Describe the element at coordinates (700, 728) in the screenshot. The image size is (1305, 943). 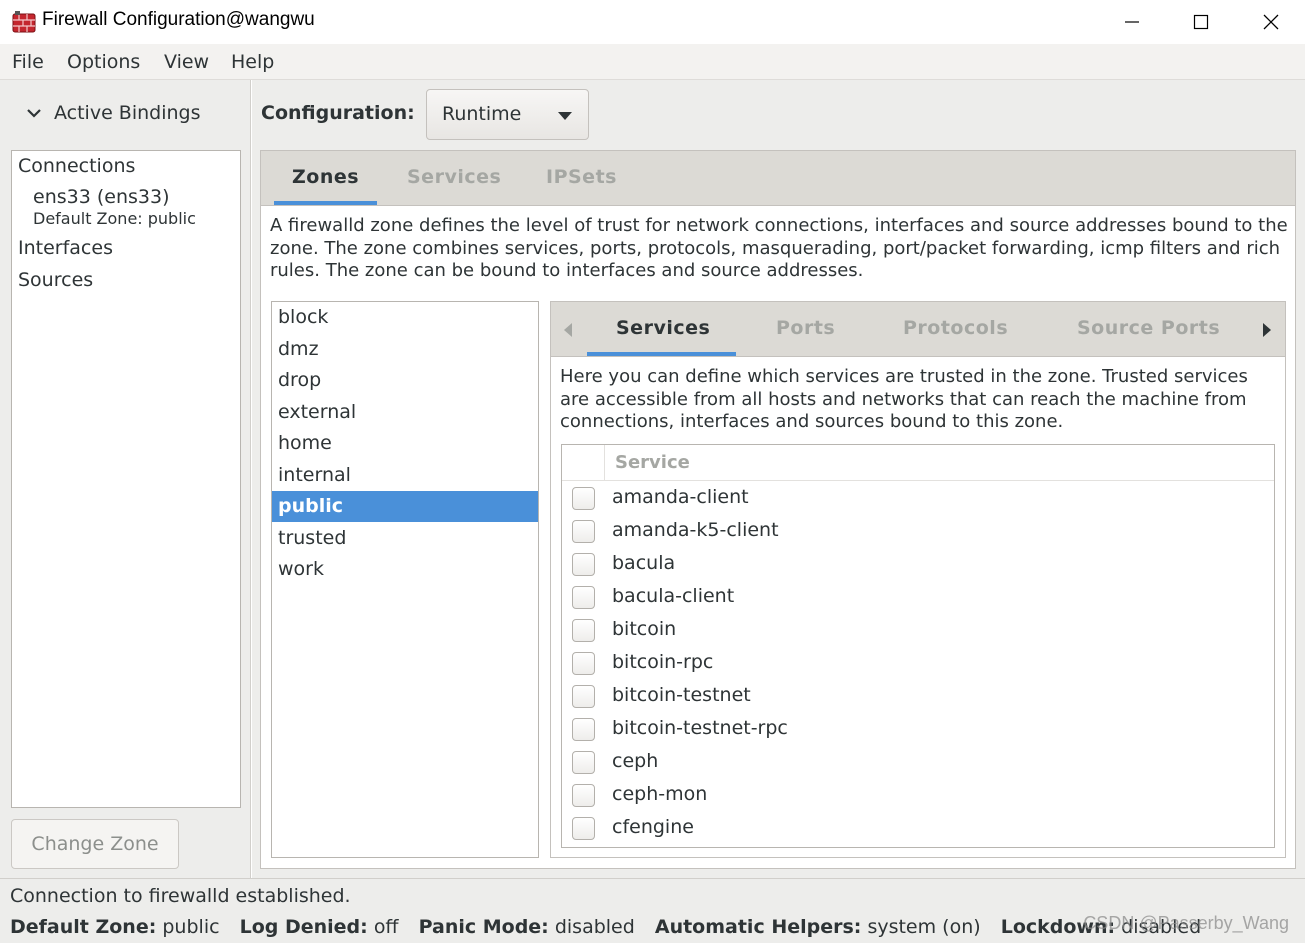
I see `service-name: bitcoin-testnet-rpc` at that location.